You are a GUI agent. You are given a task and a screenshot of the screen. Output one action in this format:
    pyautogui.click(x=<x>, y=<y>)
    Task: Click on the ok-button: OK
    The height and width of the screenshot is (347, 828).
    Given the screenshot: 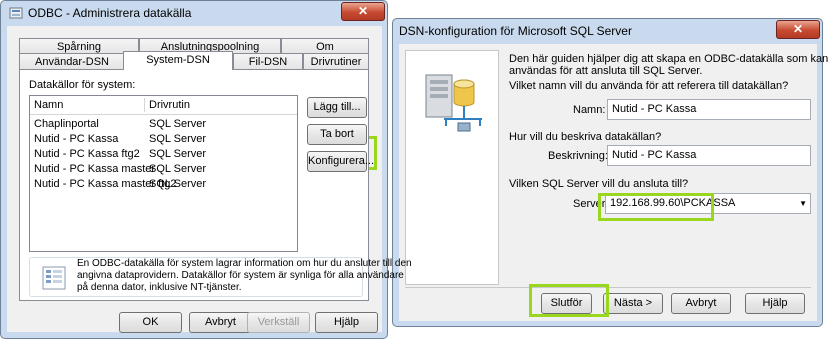 What is the action you would take?
    pyautogui.click(x=150, y=322)
    